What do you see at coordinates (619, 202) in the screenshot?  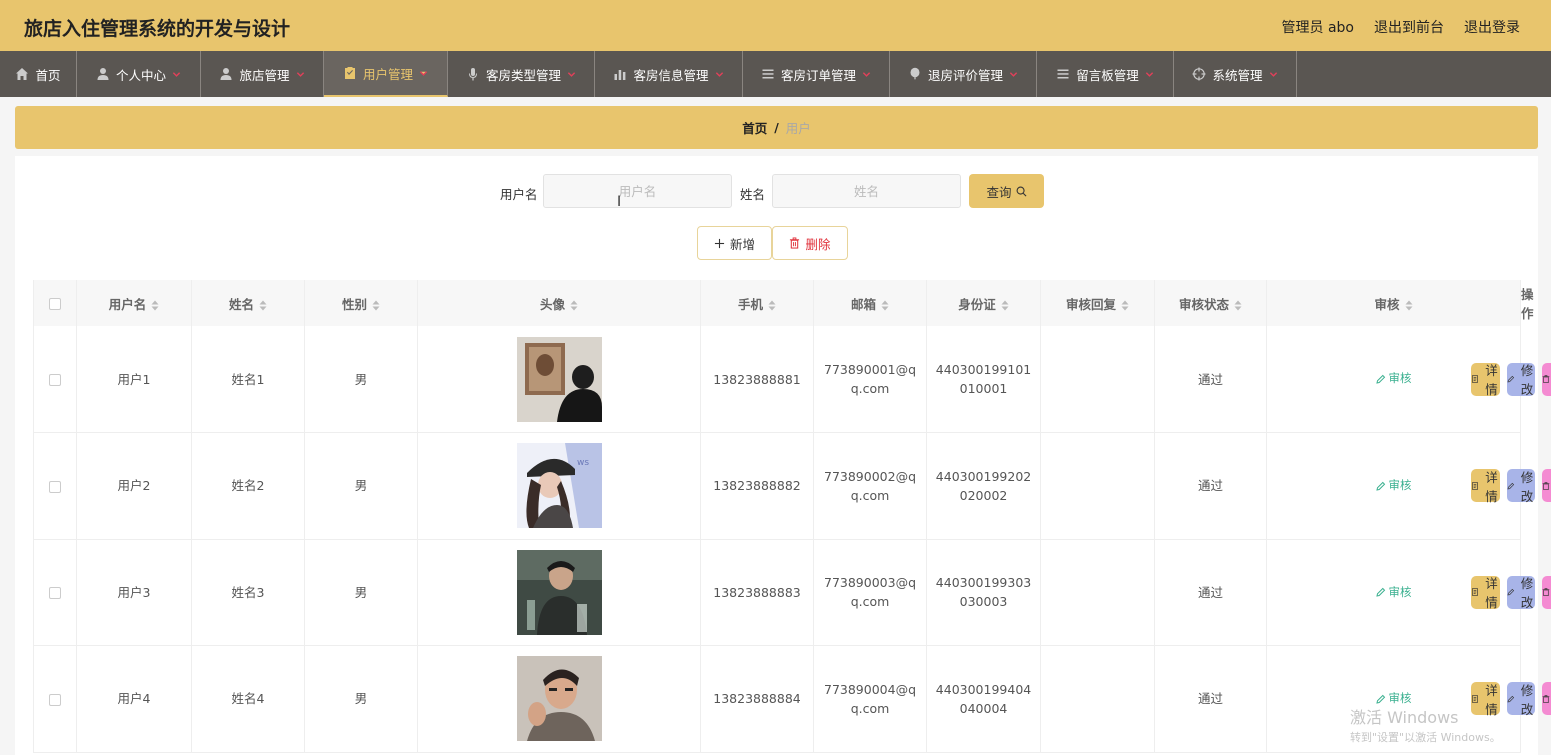 I see `text-cursor-icon: I` at bounding box center [619, 202].